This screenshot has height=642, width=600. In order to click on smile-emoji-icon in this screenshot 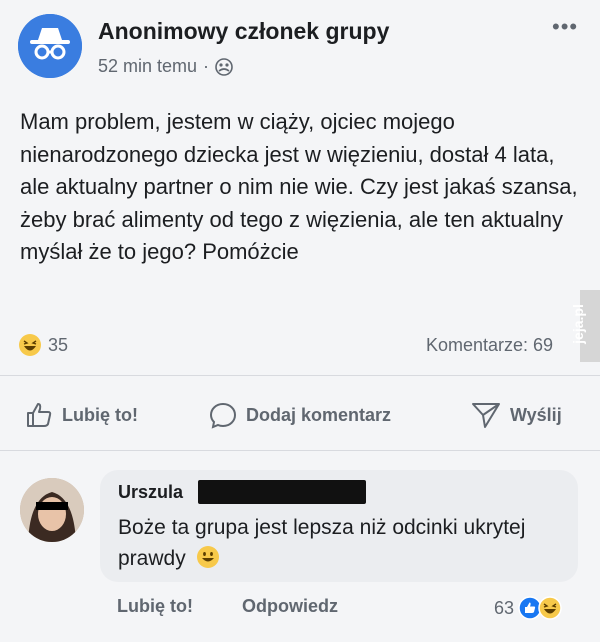, I will do `click(207, 557)`.